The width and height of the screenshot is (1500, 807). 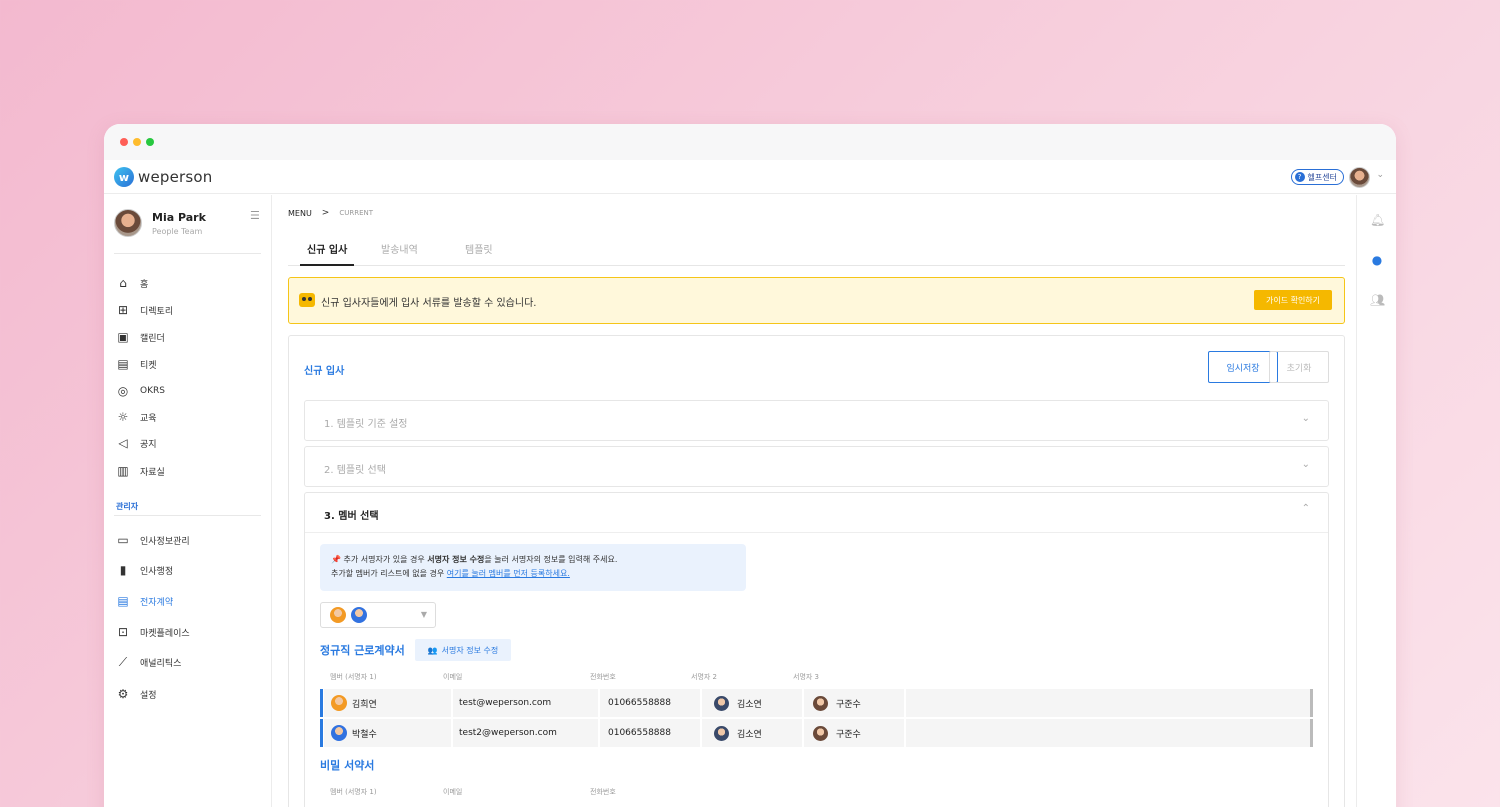 What do you see at coordinates (750, 142) in the screenshot?
I see `window-titlebar` at bounding box center [750, 142].